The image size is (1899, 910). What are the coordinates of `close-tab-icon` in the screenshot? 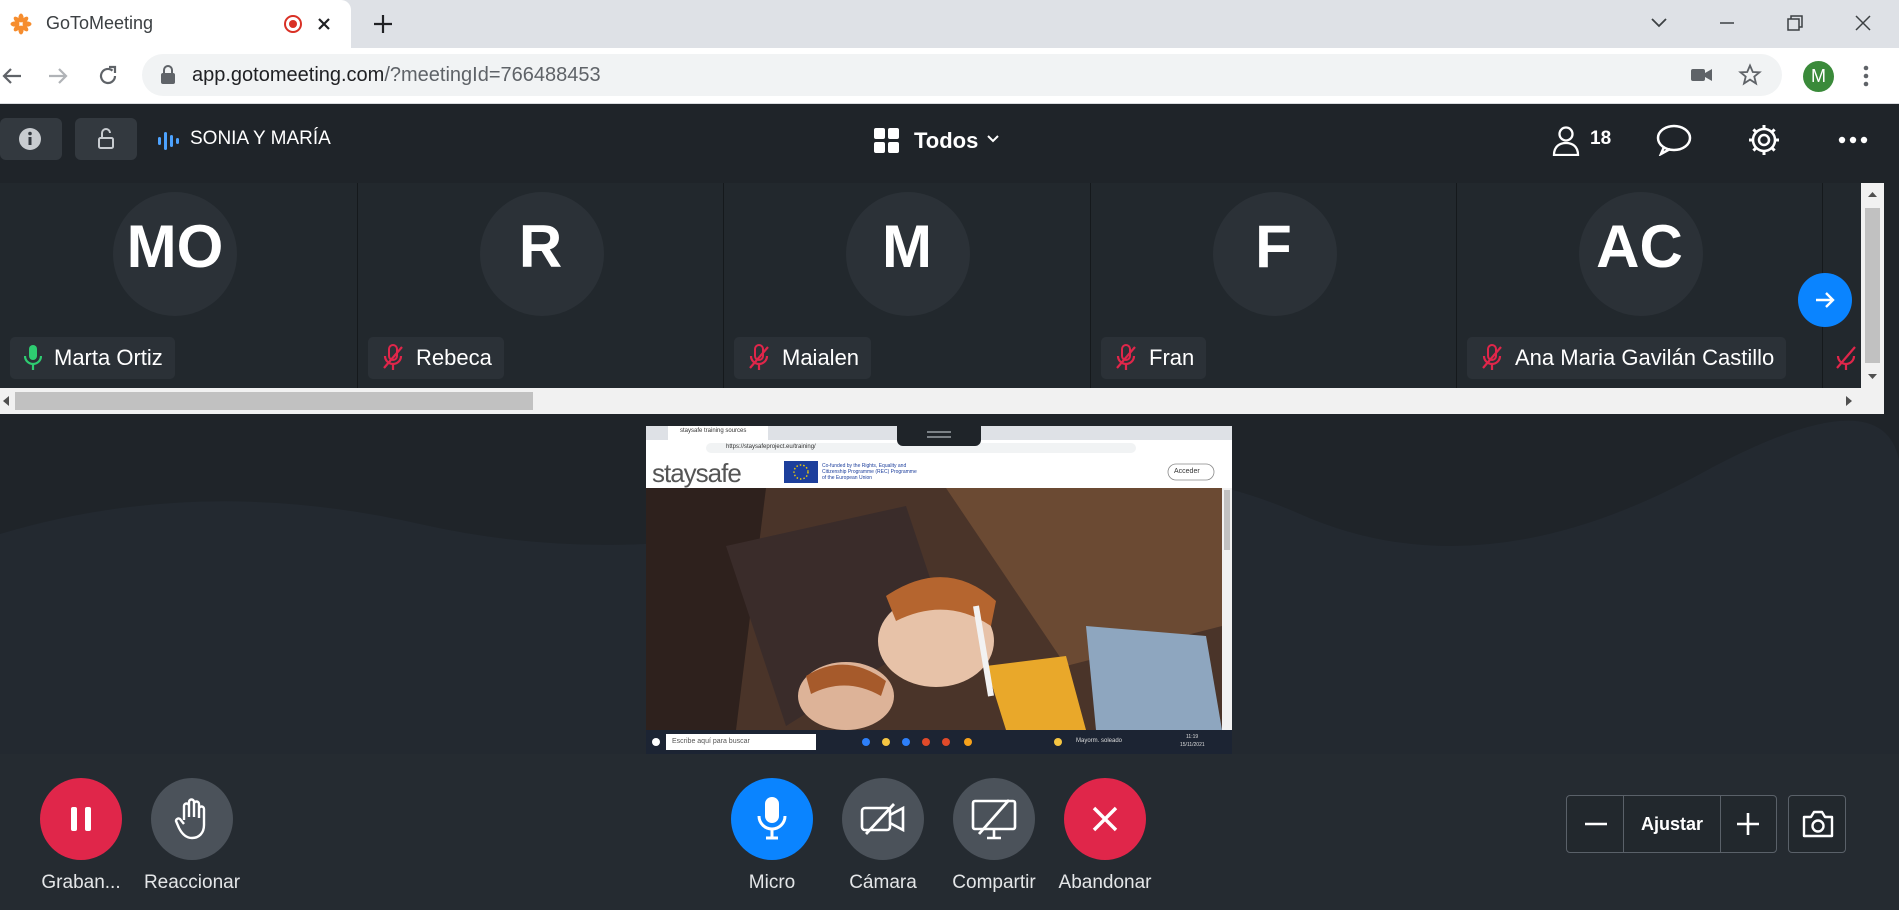 It's located at (324, 24).